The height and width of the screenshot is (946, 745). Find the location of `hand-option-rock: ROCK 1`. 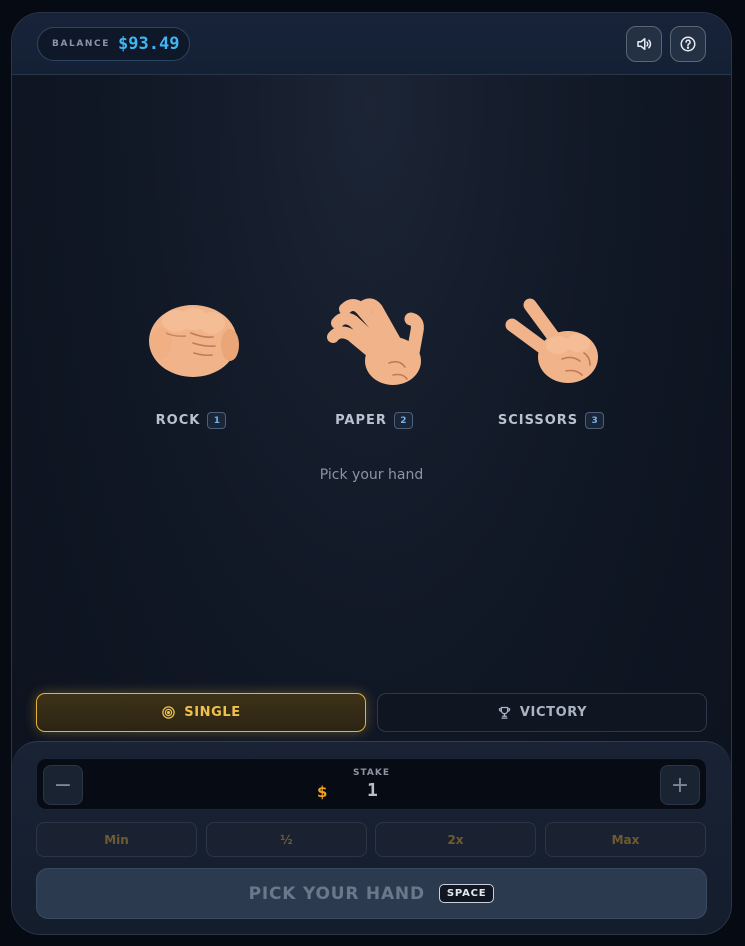

hand-option-rock: ROCK 1 is located at coordinates (191, 363).